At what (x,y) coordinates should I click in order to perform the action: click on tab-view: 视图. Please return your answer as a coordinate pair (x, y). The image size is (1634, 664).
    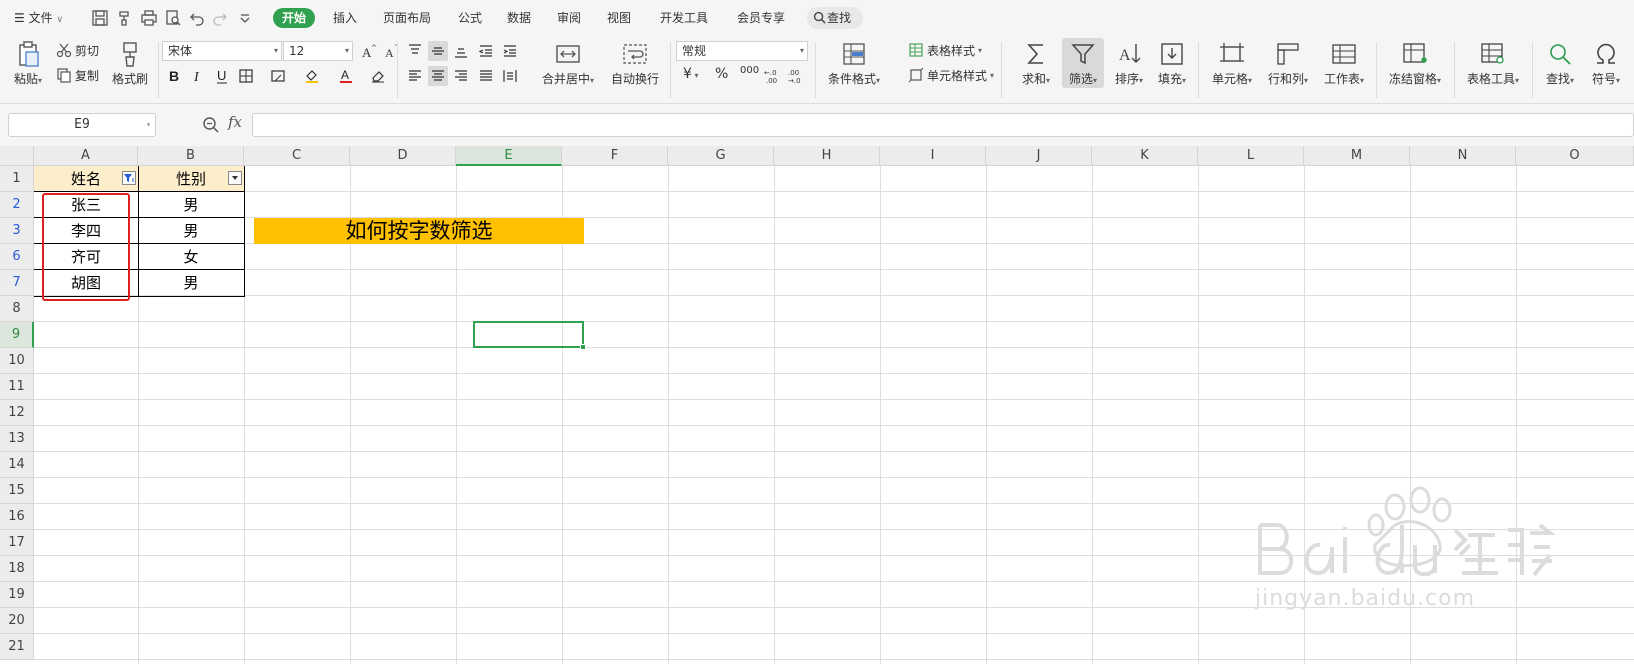
    Looking at the image, I should click on (619, 18).